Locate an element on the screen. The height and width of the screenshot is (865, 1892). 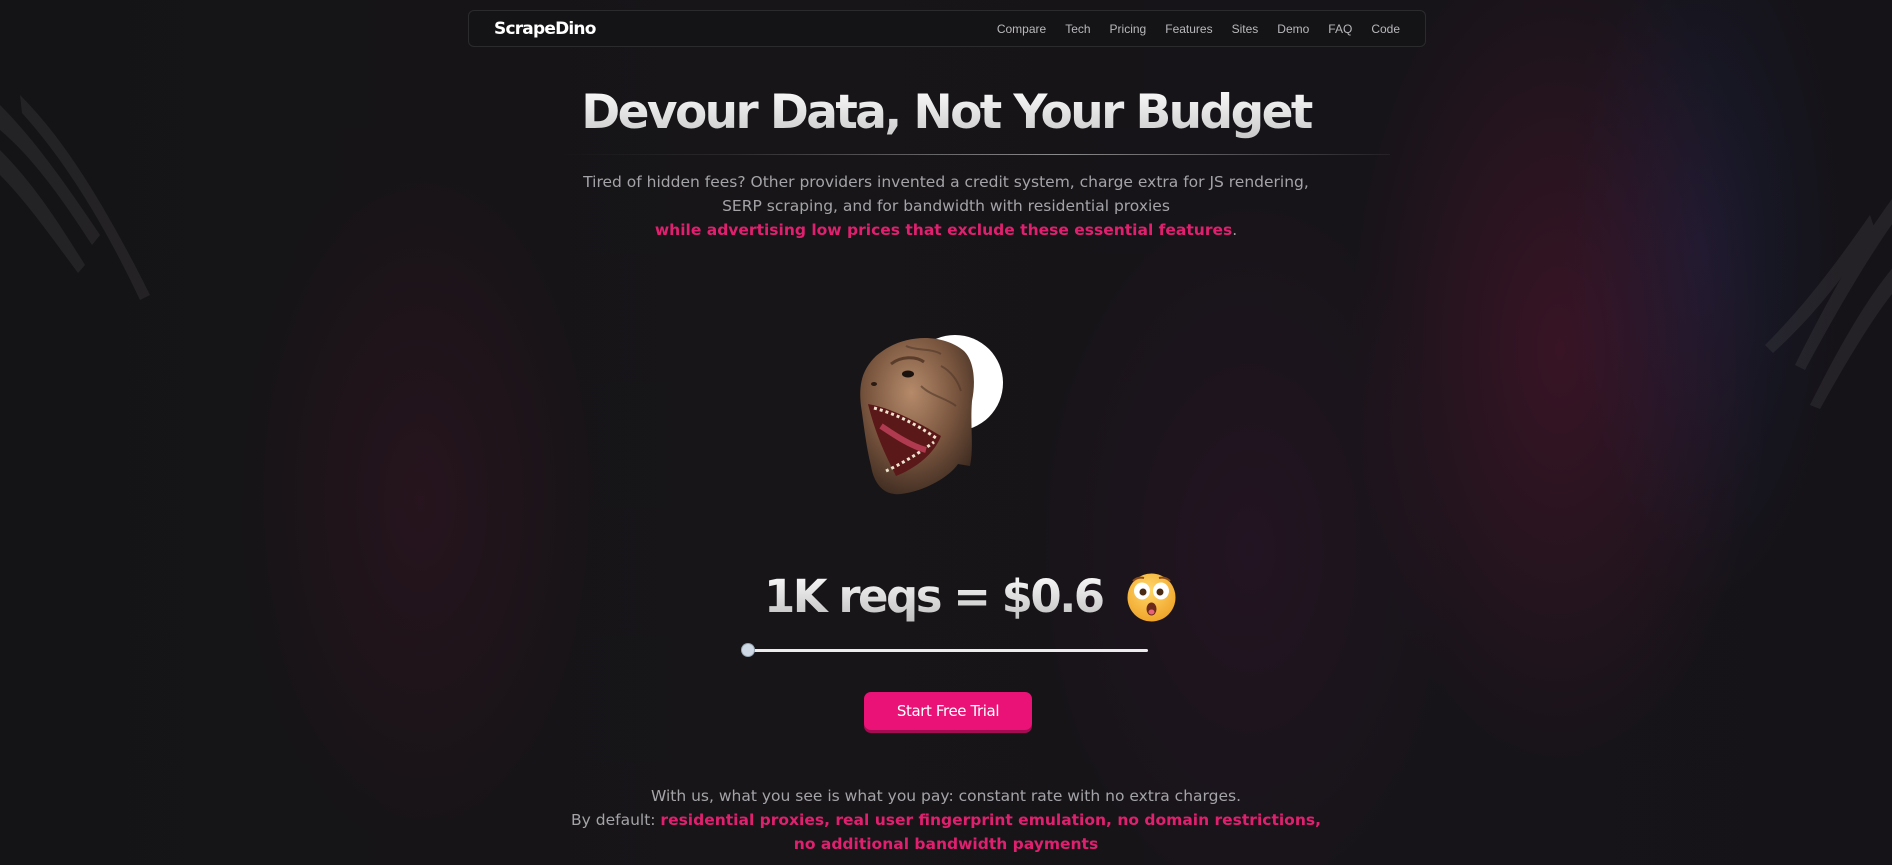
nav-link-features: Features is located at coordinates (1188, 29).